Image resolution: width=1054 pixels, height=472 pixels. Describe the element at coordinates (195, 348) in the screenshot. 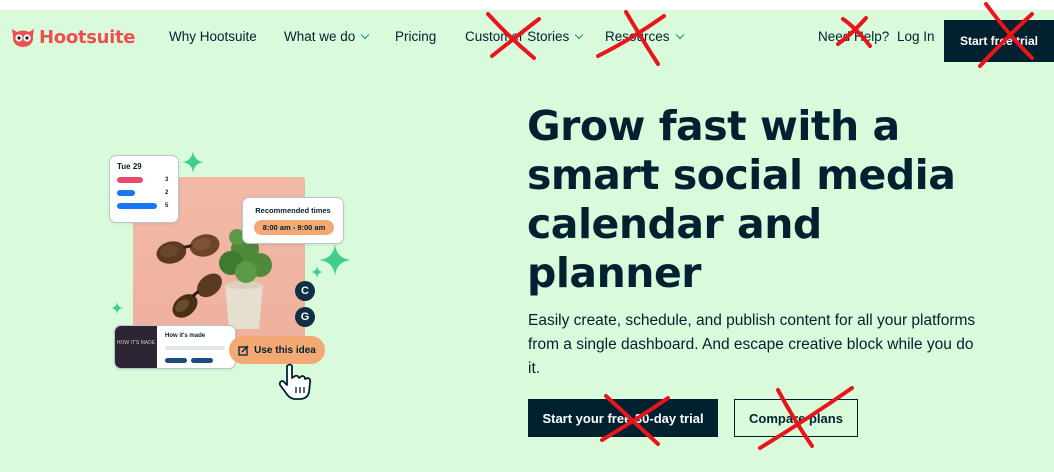

I see `idea-text-placeholder` at that location.